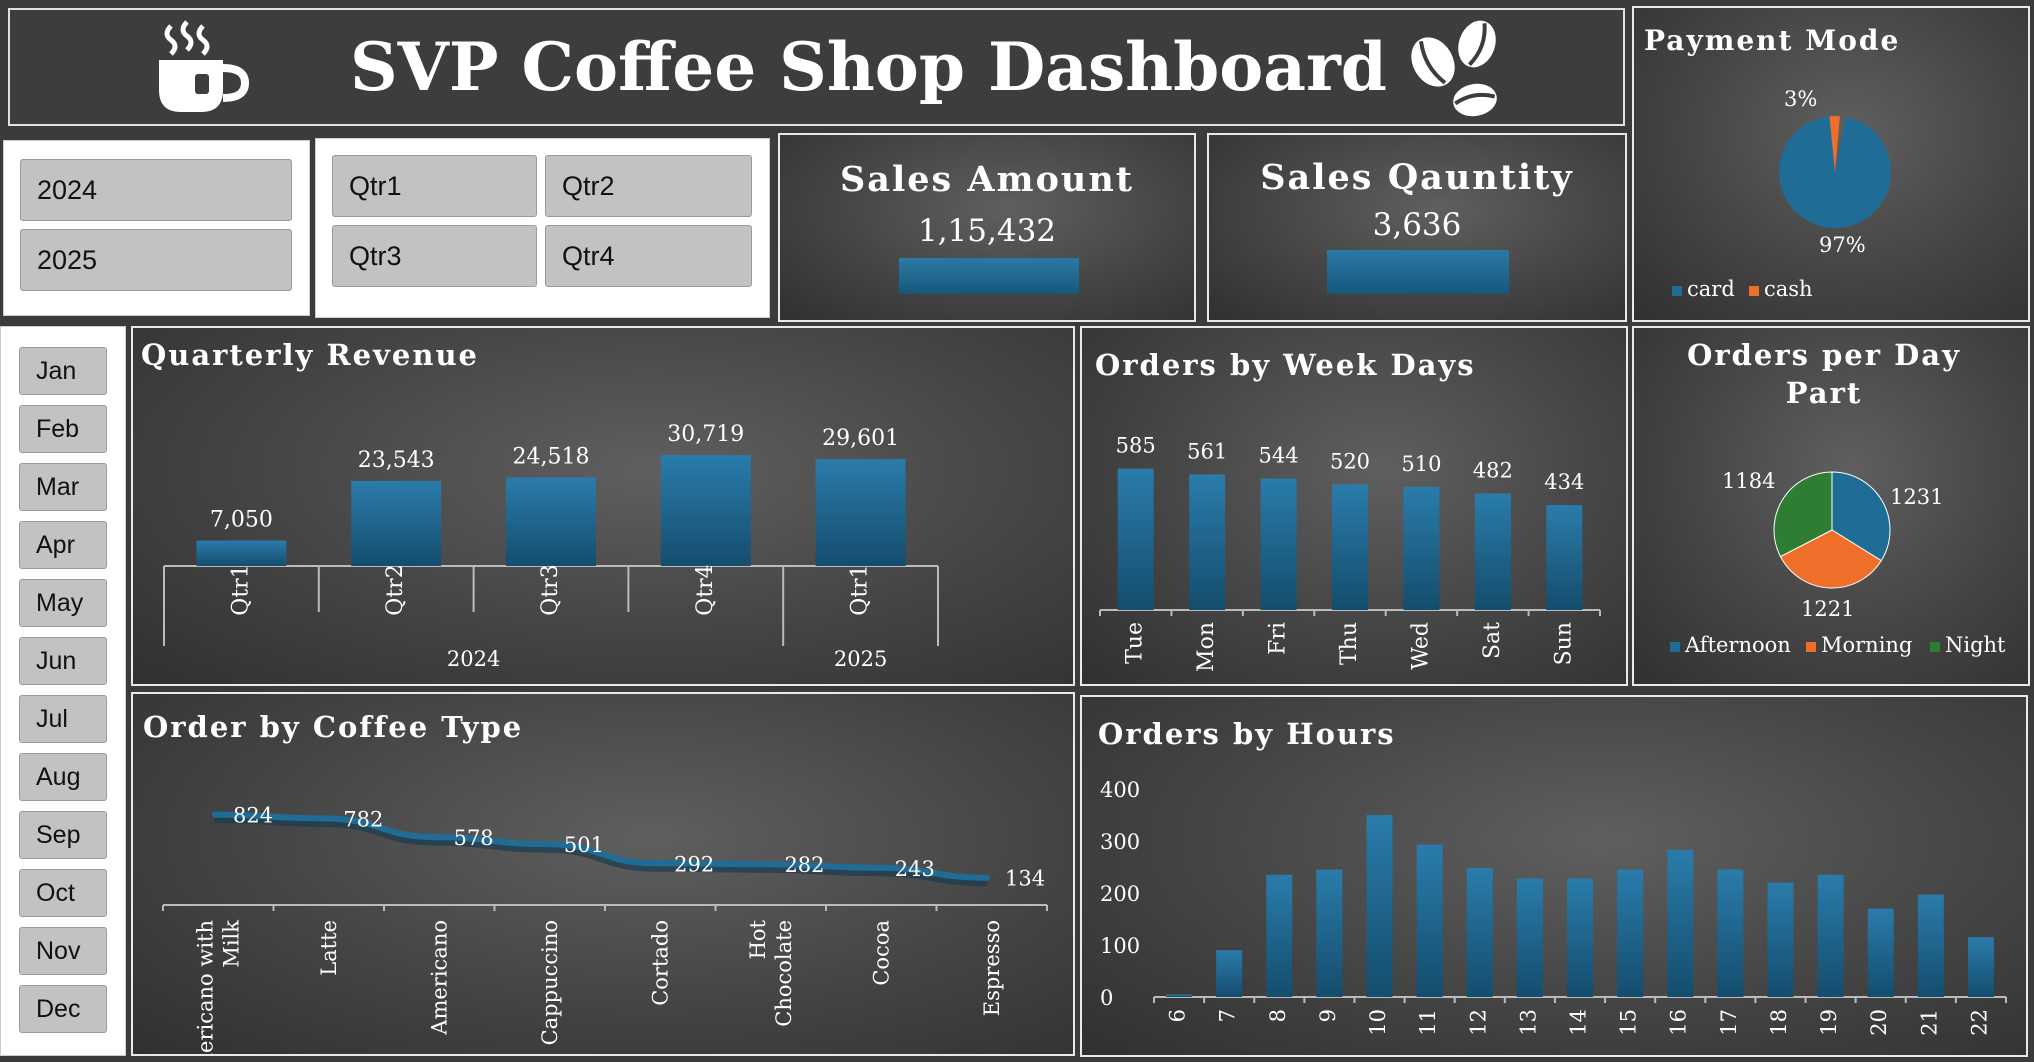 The height and width of the screenshot is (1062, 2034). I want to click on x-tick-label: Thu, so click(1349, 643).